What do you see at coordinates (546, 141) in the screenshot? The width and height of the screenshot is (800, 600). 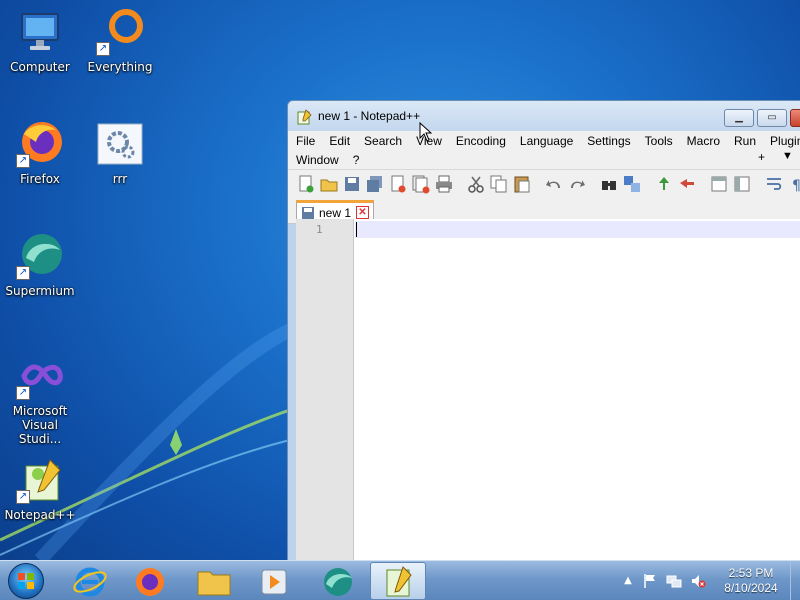 I see `menu-language: Language` at bounding box center [546, 141].